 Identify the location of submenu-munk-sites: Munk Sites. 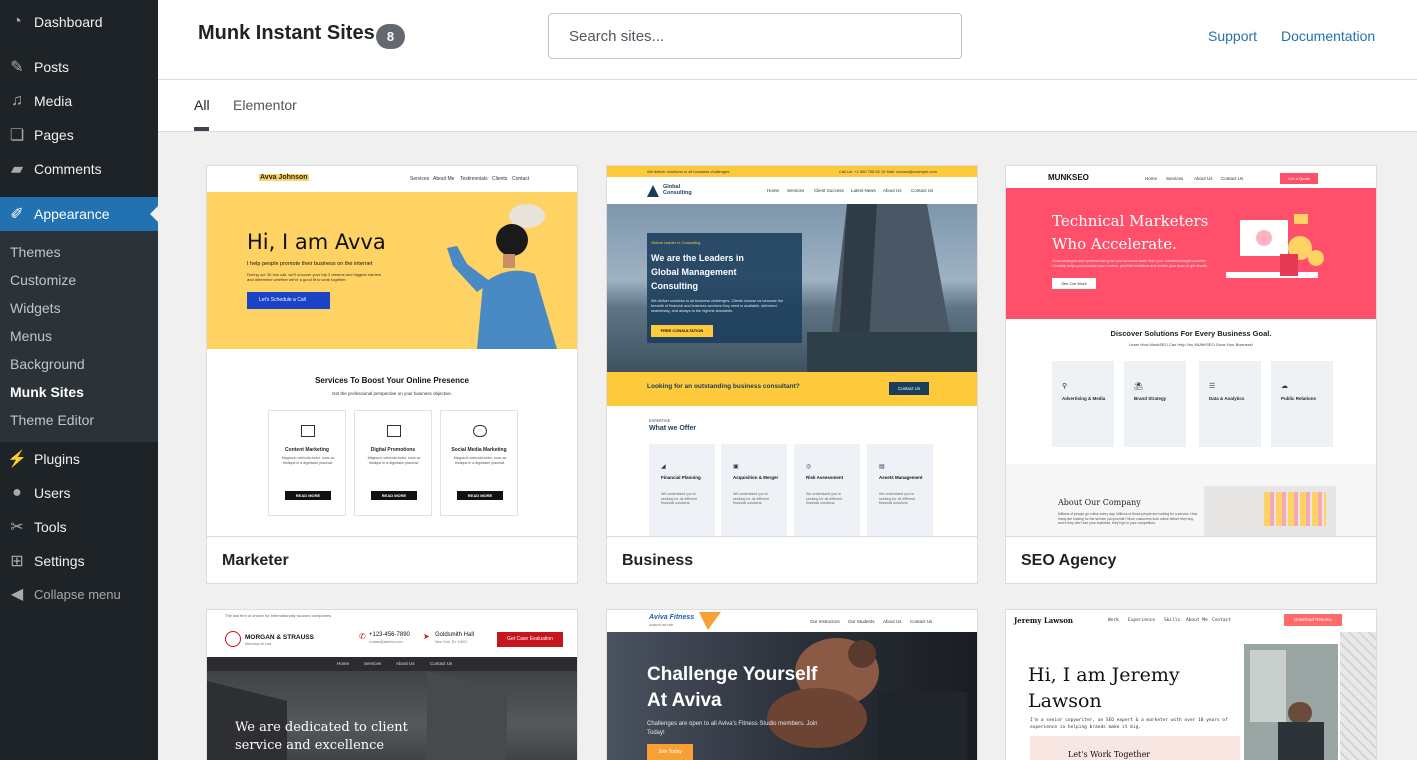
(47, 392).